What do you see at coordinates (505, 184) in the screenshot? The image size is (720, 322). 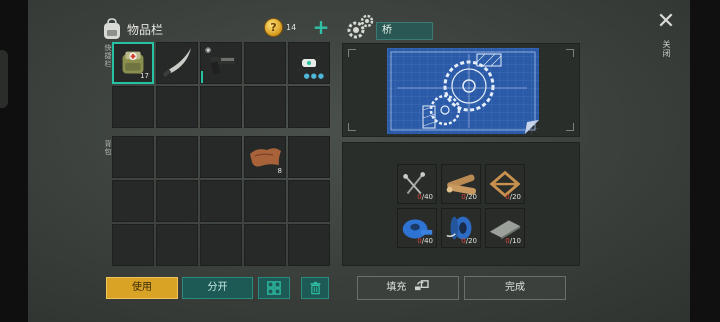 I see `requirement-frame: 0/20` at bounding box center [505, 184].